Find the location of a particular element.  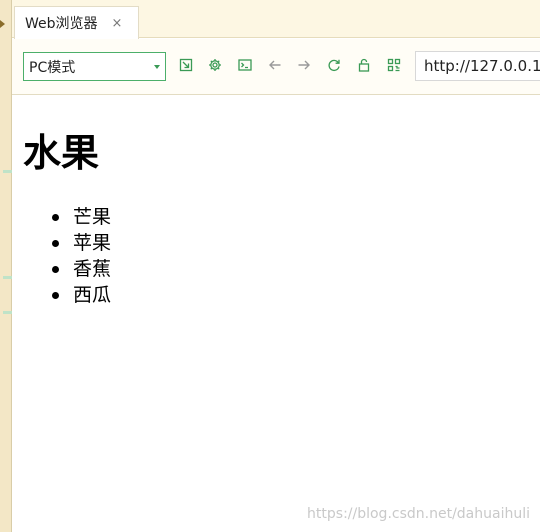

mode-select: PC模式 is located at coordinates (94, 66).